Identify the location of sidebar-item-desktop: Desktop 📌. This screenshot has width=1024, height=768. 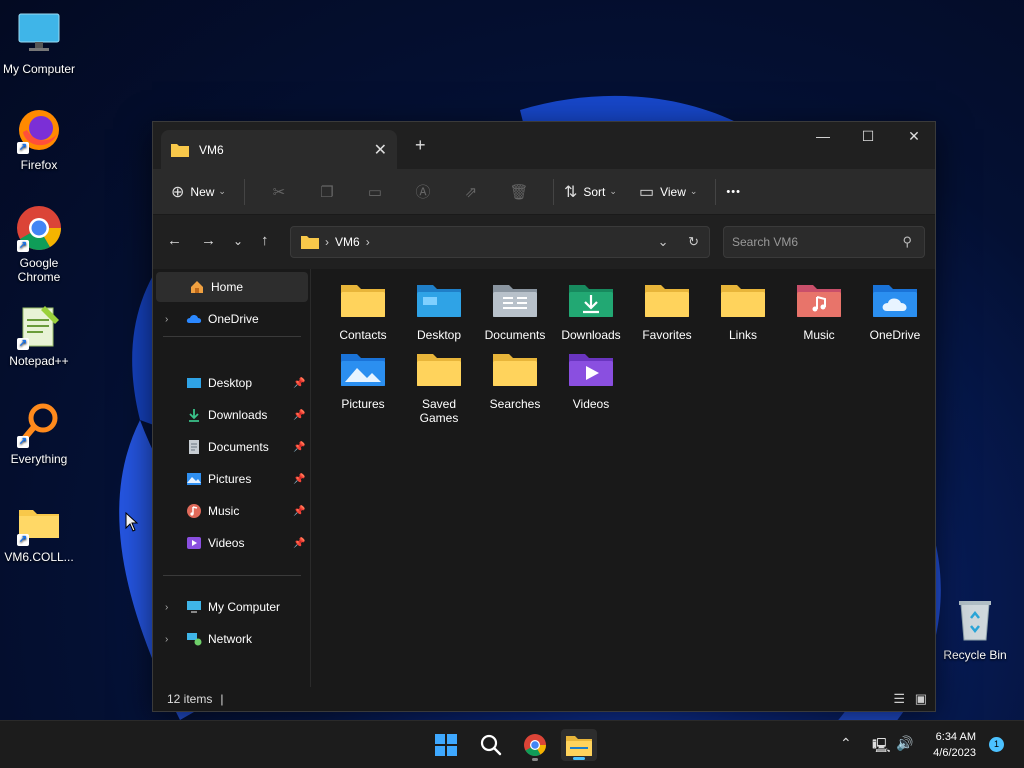
(230, 383).